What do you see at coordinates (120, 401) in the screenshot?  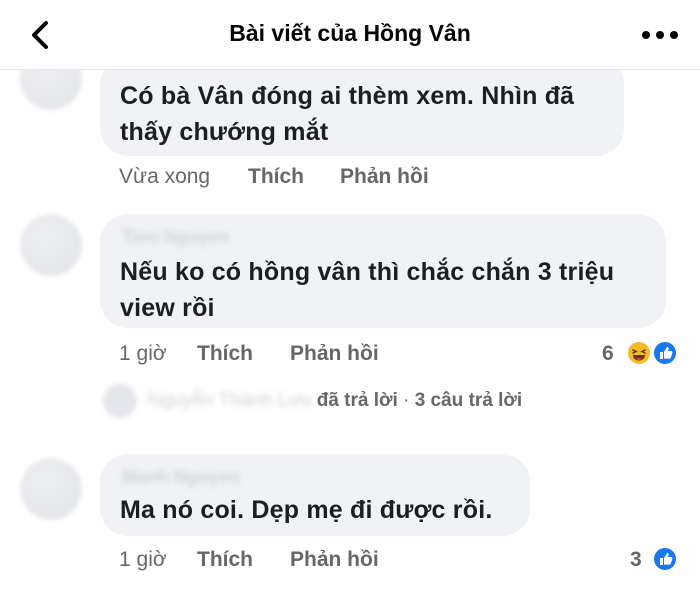 I see `reply-avatar` at bounding box center [120, 401].